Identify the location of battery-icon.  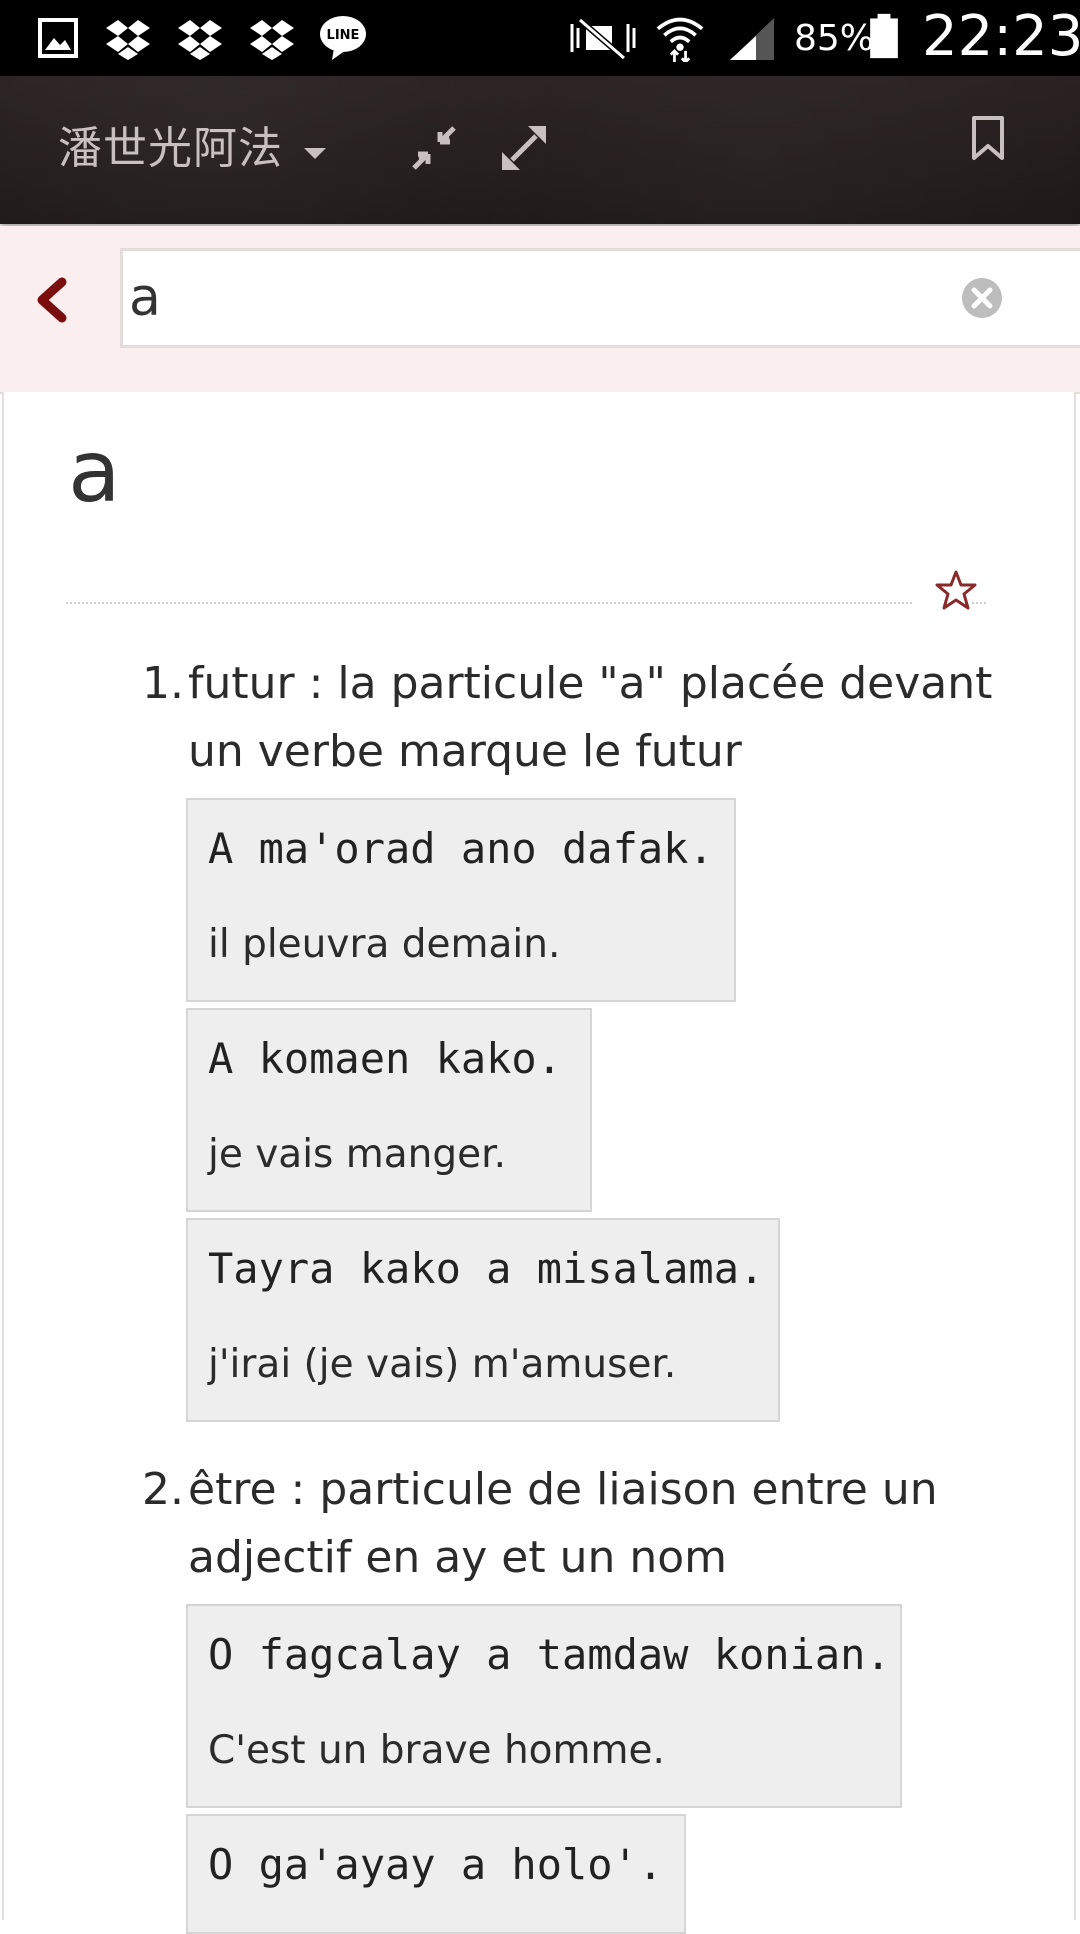
(884, 36).